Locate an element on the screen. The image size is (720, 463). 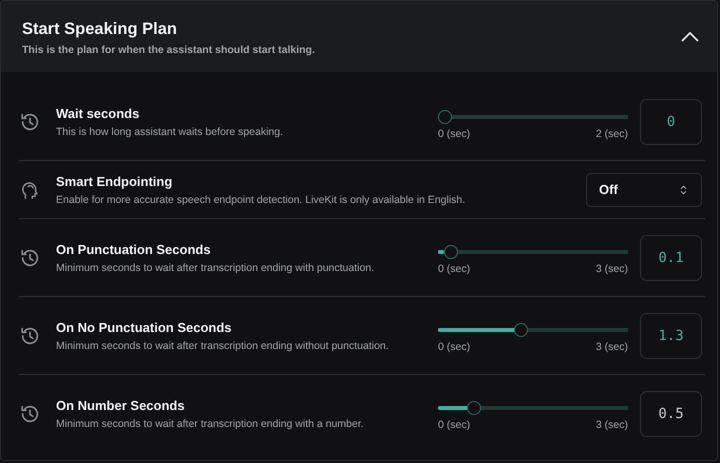
max-label: 2 (sec) is located at coordinates (612, 134).